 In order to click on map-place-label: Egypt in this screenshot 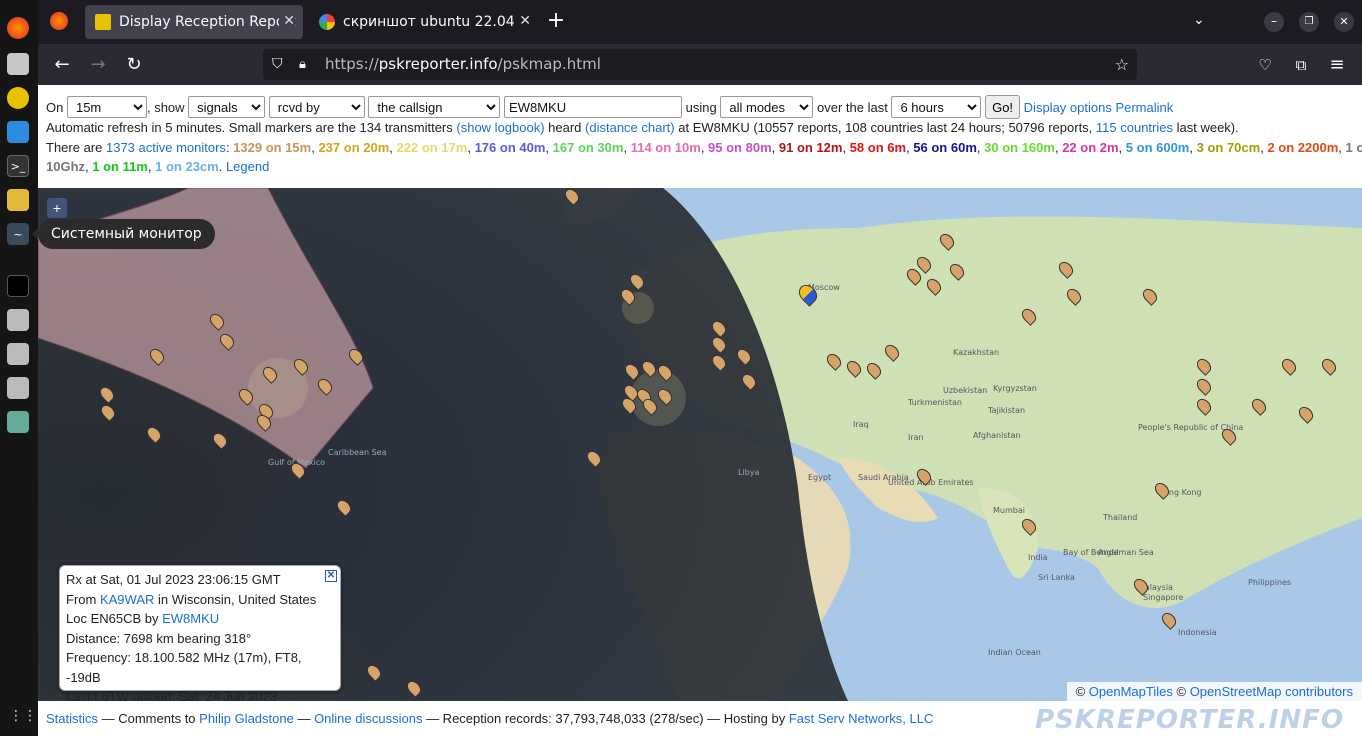, I will do `click(820, 477)`.